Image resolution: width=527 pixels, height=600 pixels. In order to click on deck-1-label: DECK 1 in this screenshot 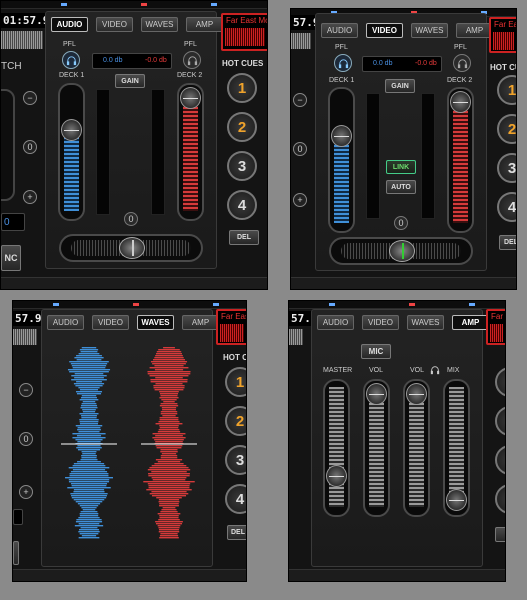, I will do `click(72, 75)`.